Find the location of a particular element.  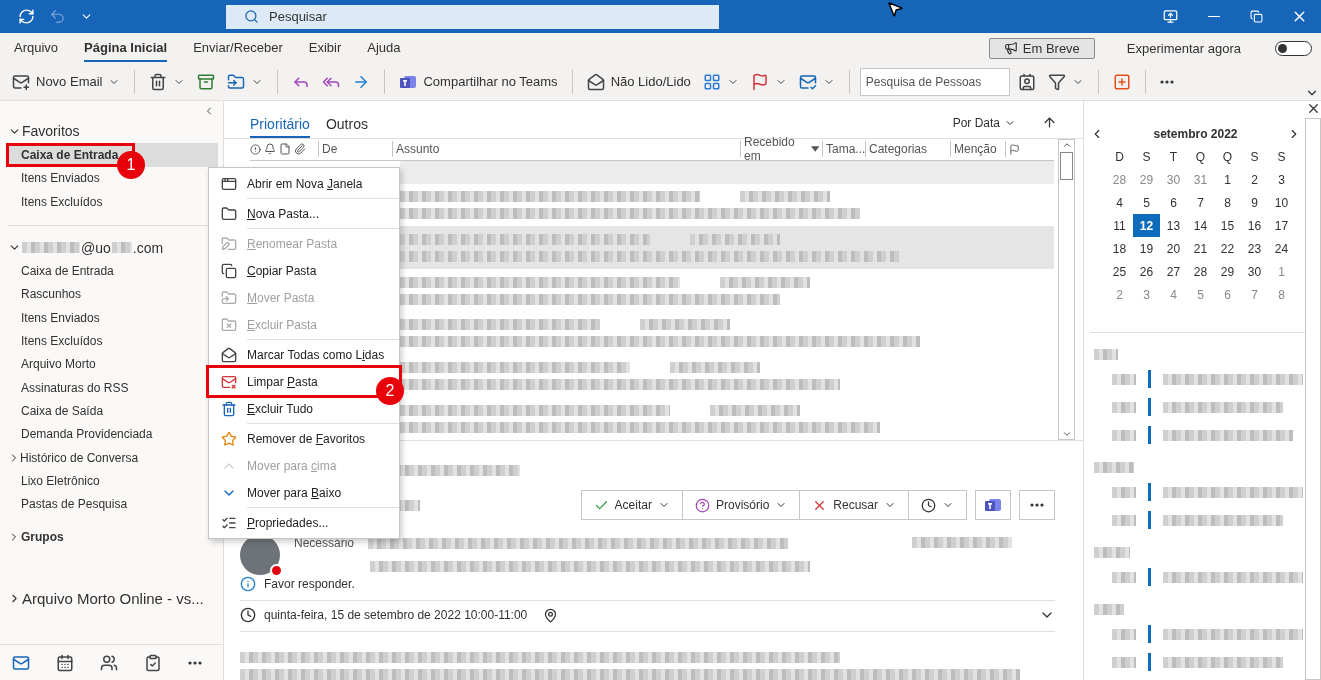

column-header: Menção is located at coordinates (977, 149).